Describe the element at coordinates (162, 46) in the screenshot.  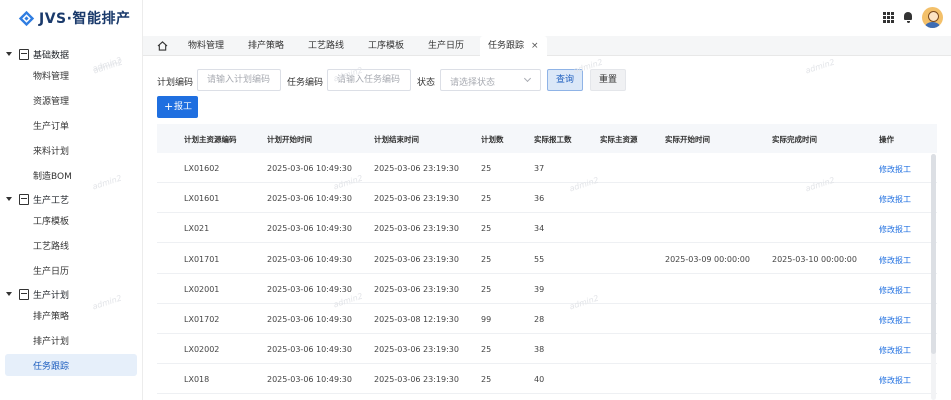
I see `home-icon` at that location.